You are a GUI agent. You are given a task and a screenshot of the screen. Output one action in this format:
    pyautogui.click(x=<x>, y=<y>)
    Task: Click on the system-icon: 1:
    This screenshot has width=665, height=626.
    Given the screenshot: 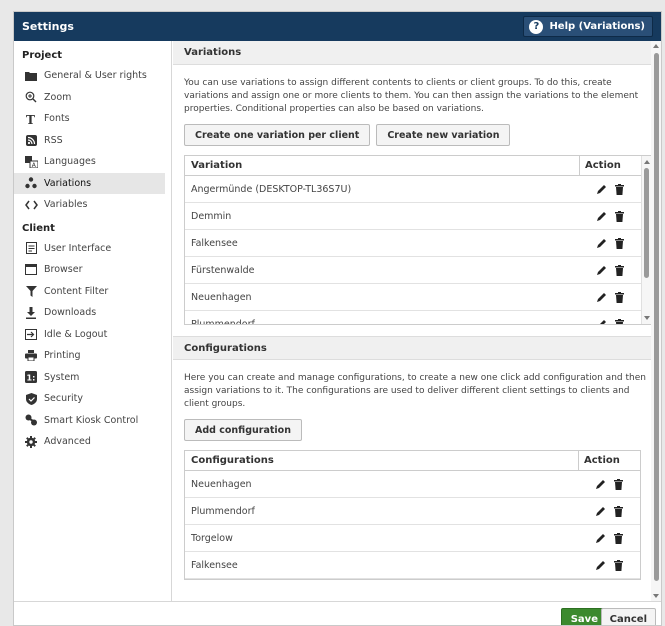 What is the action you would take?
    pyautogui.click(x=31, y=377)
    